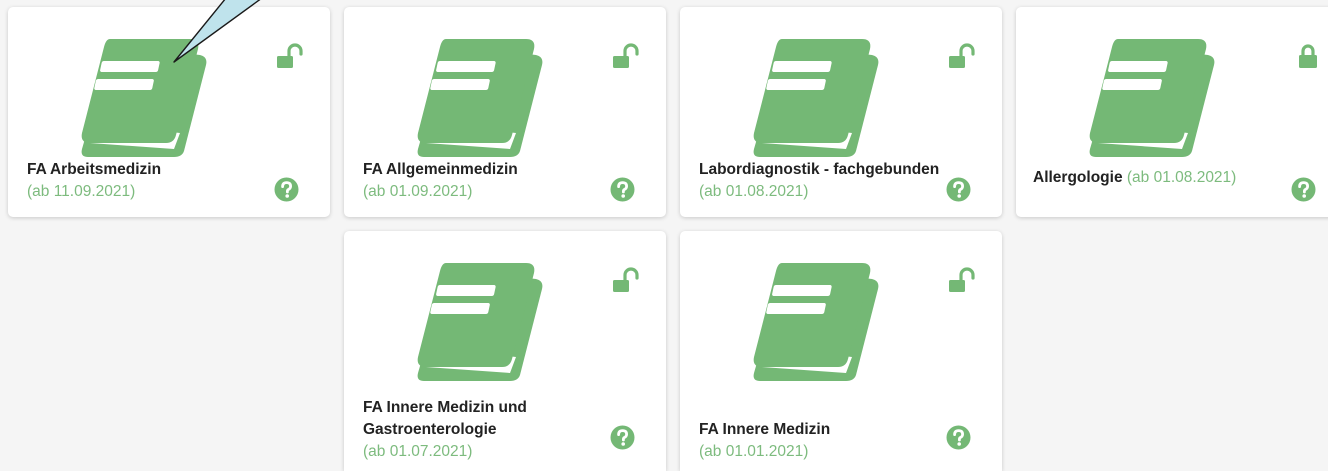 The image size is (1328, 471). I want to click on course-card-allgemeinmedizin: FA Allgemeinmedizin (ab 01.09.2021), so click(505, 112).